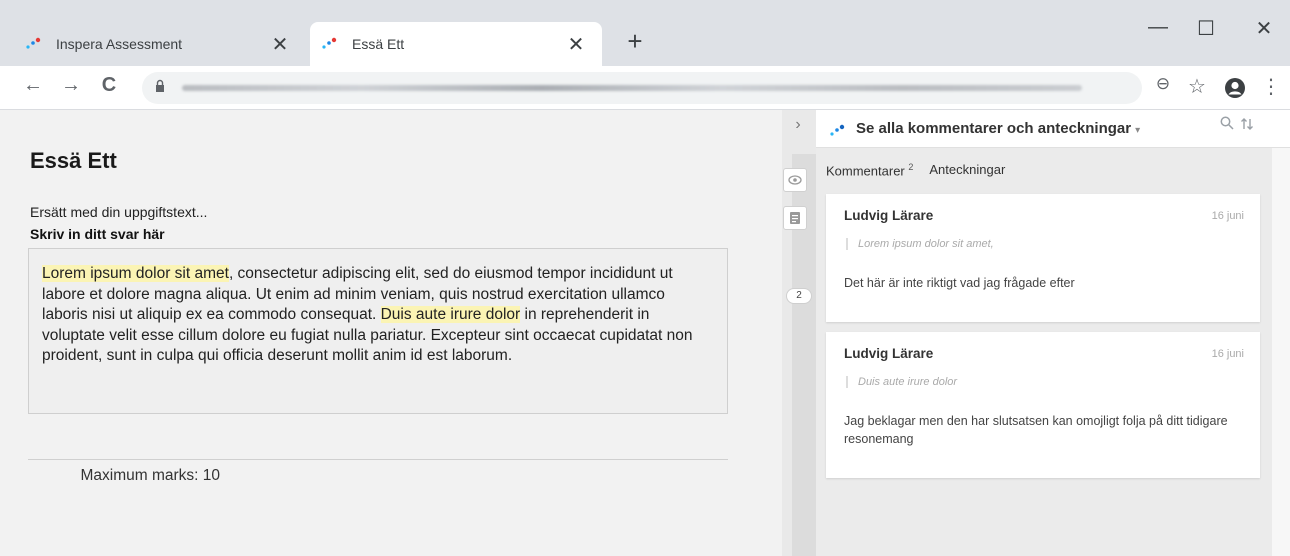  I want to click on notes-document-icon, so click(795, 218).